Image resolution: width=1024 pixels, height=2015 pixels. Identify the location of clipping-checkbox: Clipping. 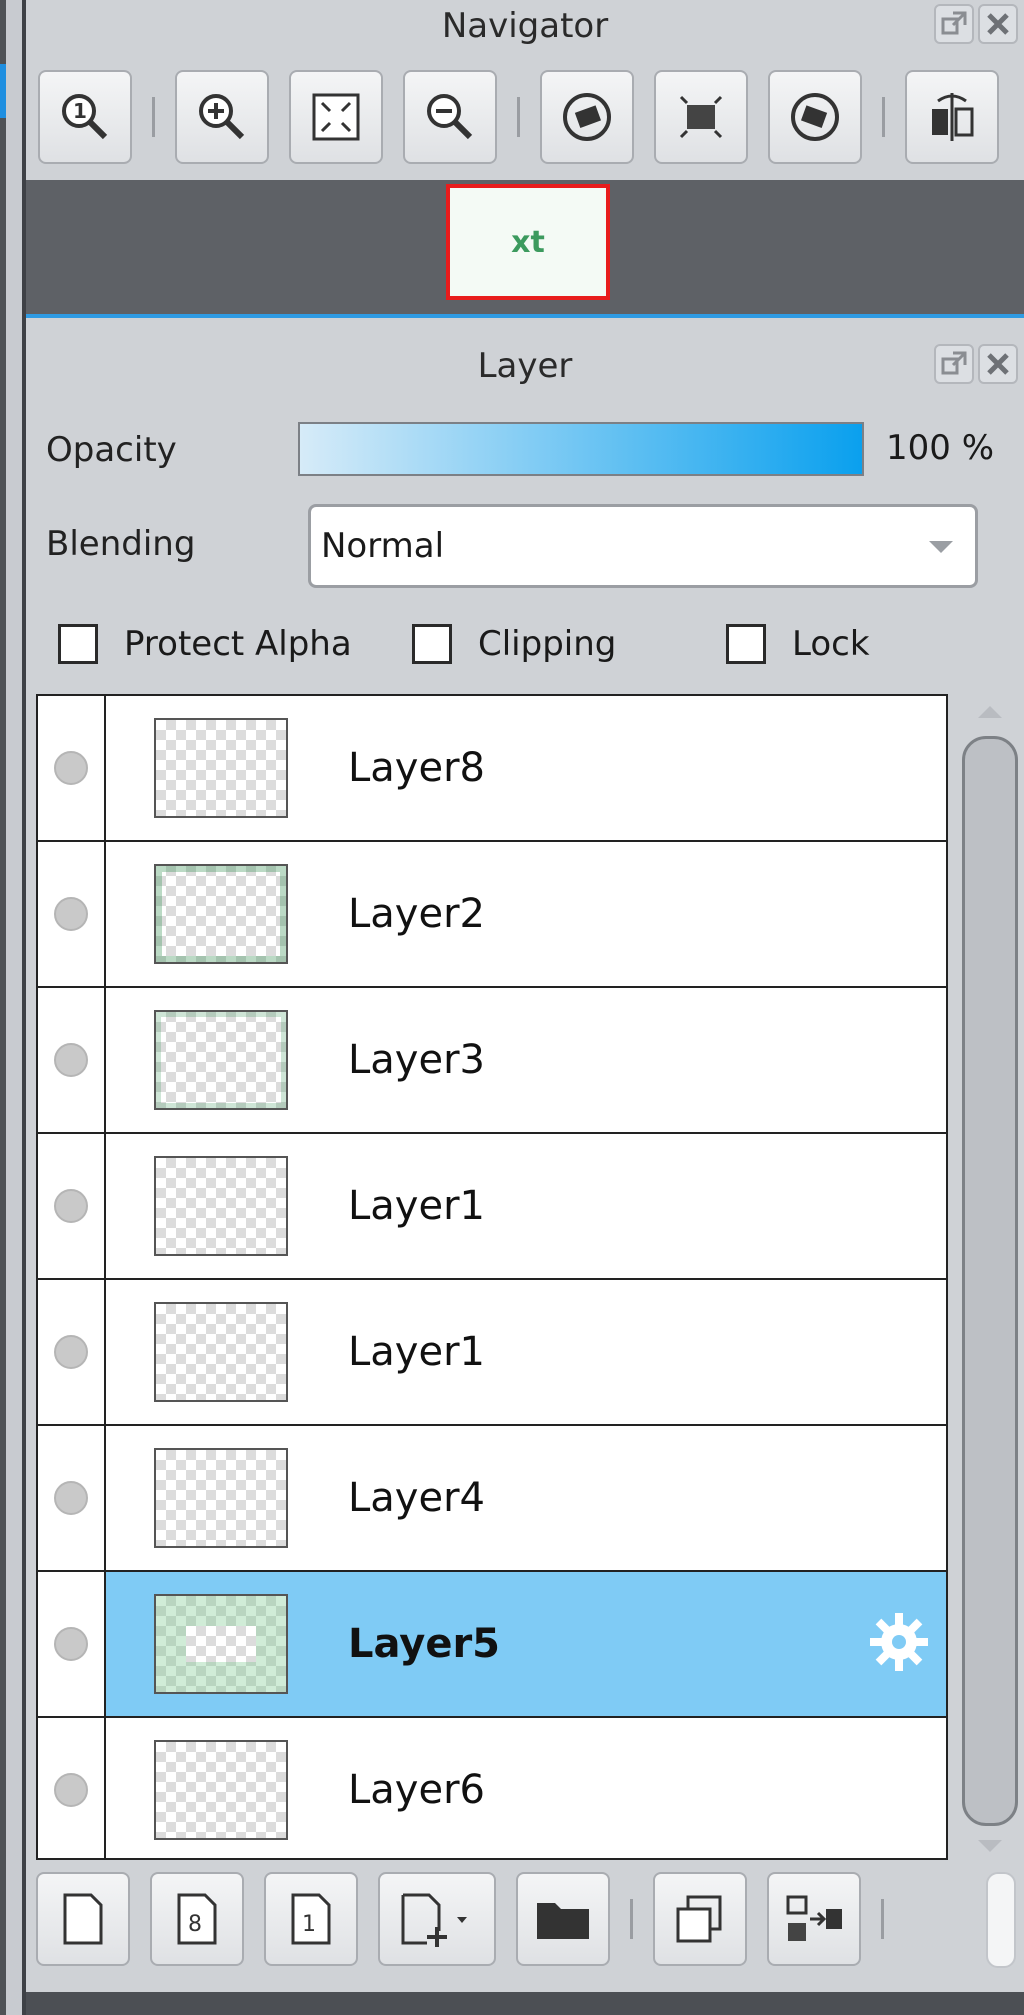
(514, 644).